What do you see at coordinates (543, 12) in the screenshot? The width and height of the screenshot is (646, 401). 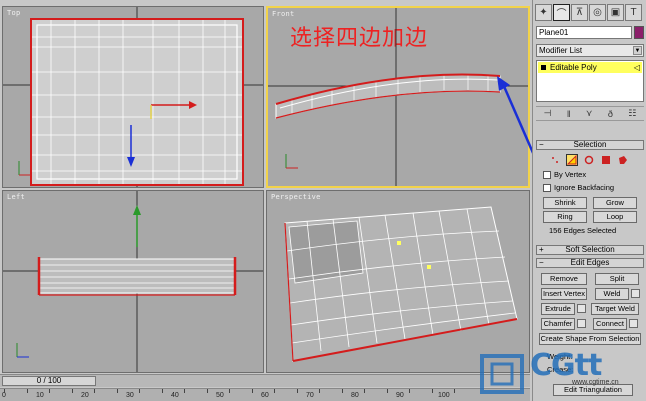 I see `create-icon: ✦` at bounding box center [543, 12].